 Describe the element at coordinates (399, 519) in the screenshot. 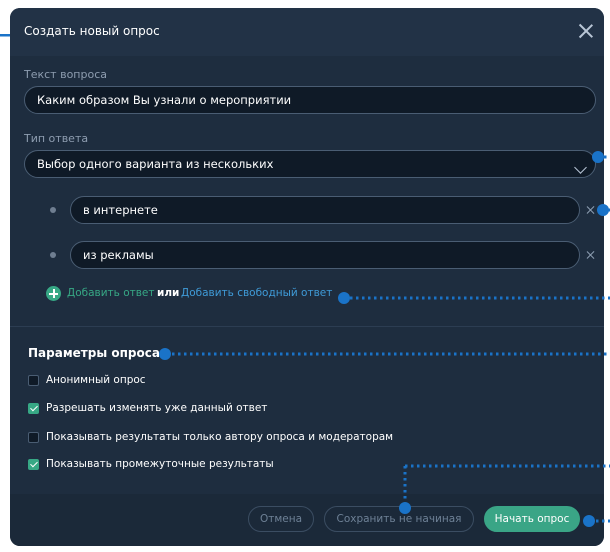

I see `save-draft-button: Сохранить не начиная` at that location.